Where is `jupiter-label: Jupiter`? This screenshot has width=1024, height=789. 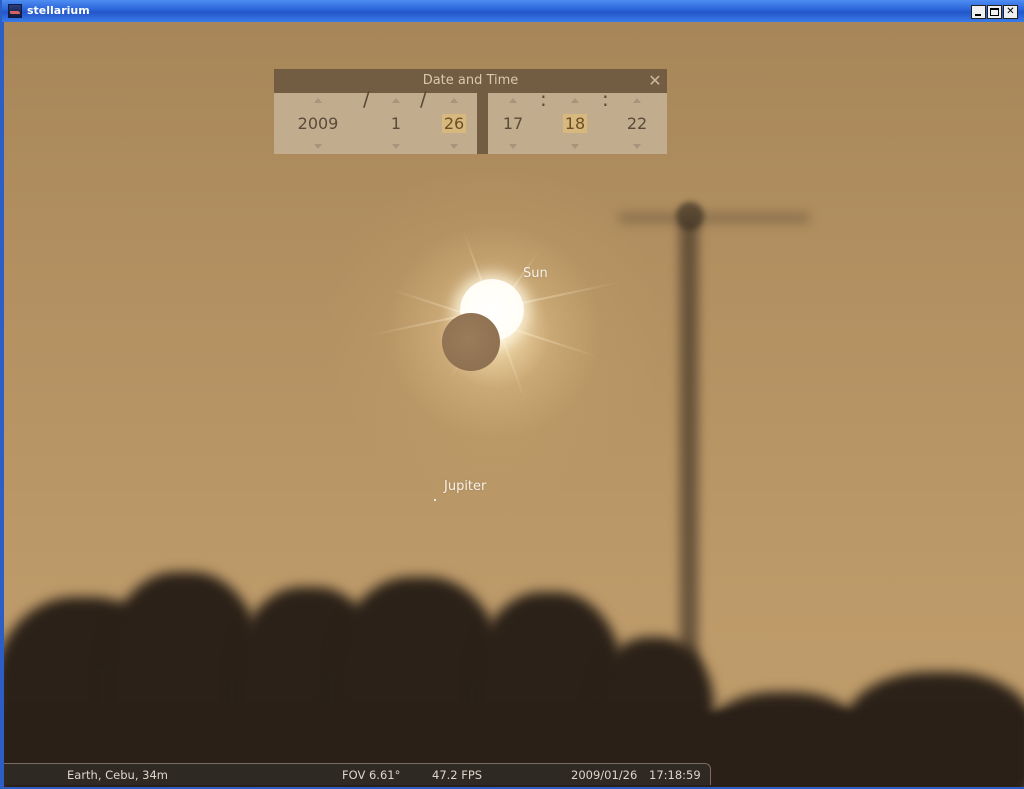 jupiter-label: Jupiter is located at coordinates (465, 486).